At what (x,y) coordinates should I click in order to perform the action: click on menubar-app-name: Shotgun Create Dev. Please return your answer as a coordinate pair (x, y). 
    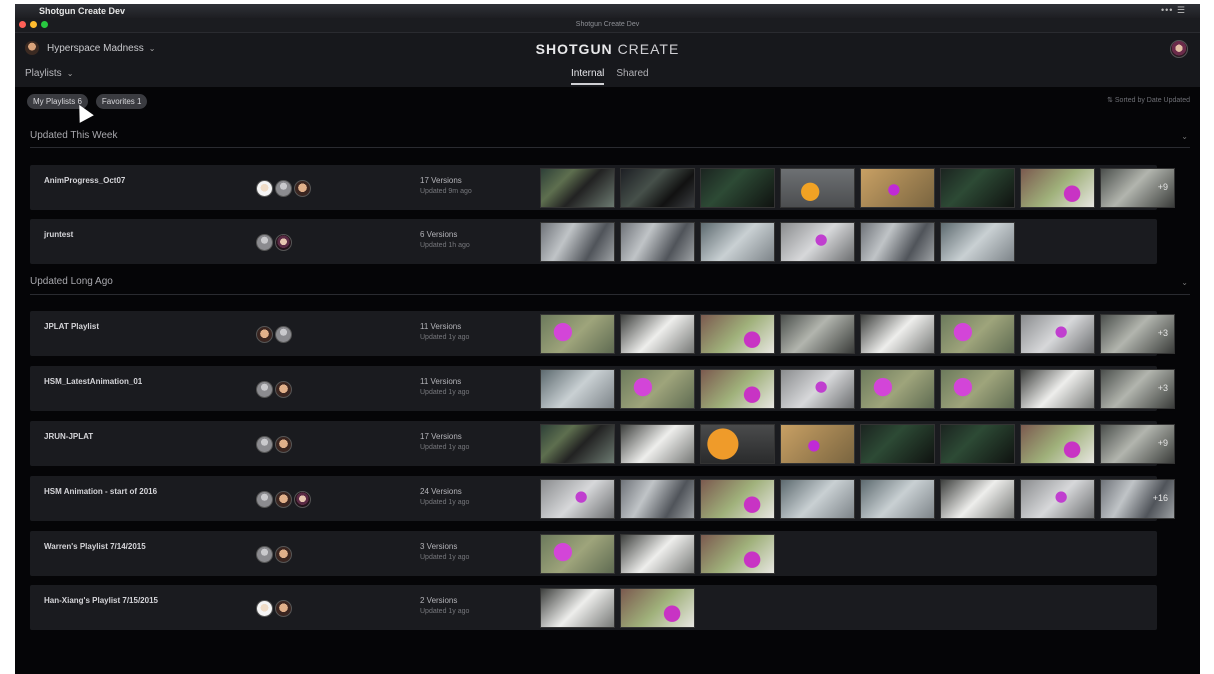
    Looking at the image, I should click on (82, 11).